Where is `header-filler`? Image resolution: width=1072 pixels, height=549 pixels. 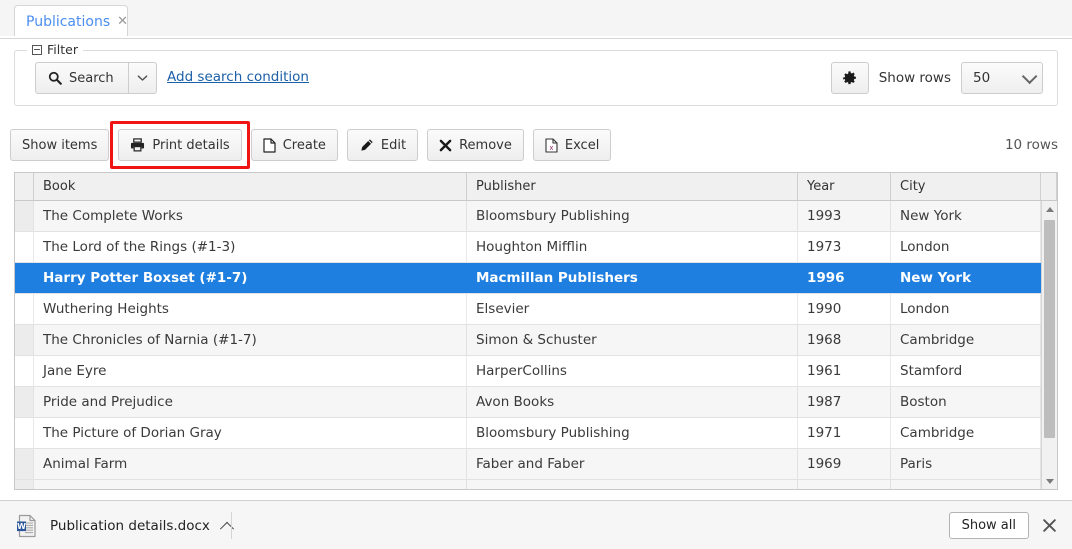 header-filler is located at coordinates (1049, 186).